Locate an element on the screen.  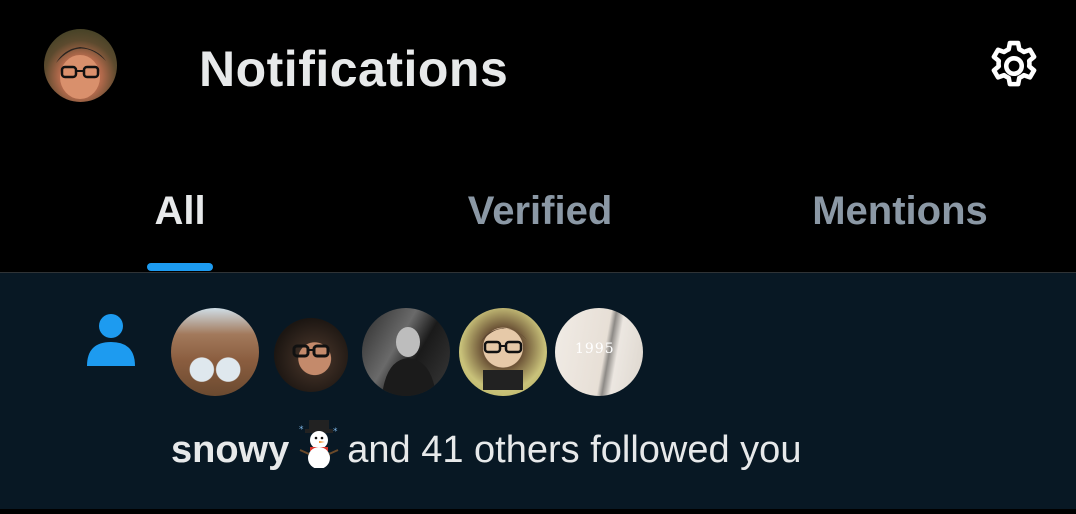
gear-icon is located at coordinates (1014, 66).